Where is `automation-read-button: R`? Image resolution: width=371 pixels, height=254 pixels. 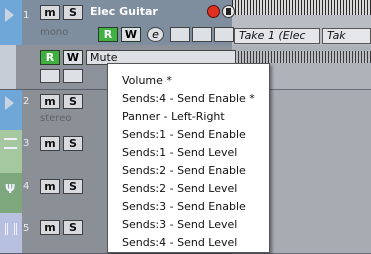 automation-read-button: R is located at coordinates (50, 57).